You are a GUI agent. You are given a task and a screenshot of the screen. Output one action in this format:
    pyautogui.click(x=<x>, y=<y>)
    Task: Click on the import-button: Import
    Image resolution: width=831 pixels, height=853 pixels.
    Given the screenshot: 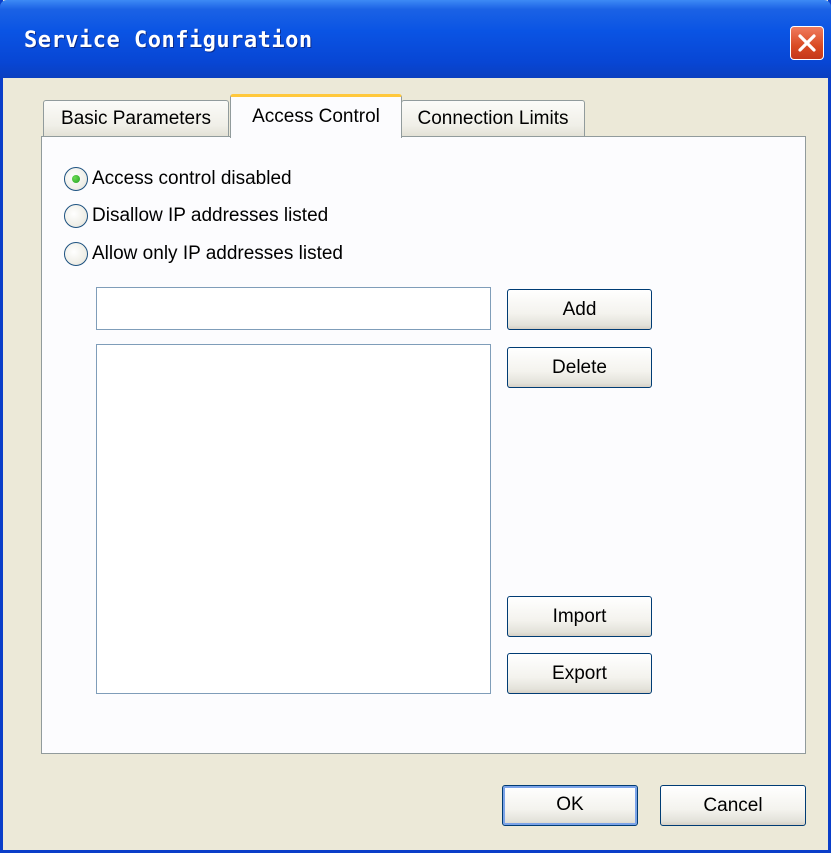 What is the action you would take?
    pyautogui.click(x=579, y=616)
    